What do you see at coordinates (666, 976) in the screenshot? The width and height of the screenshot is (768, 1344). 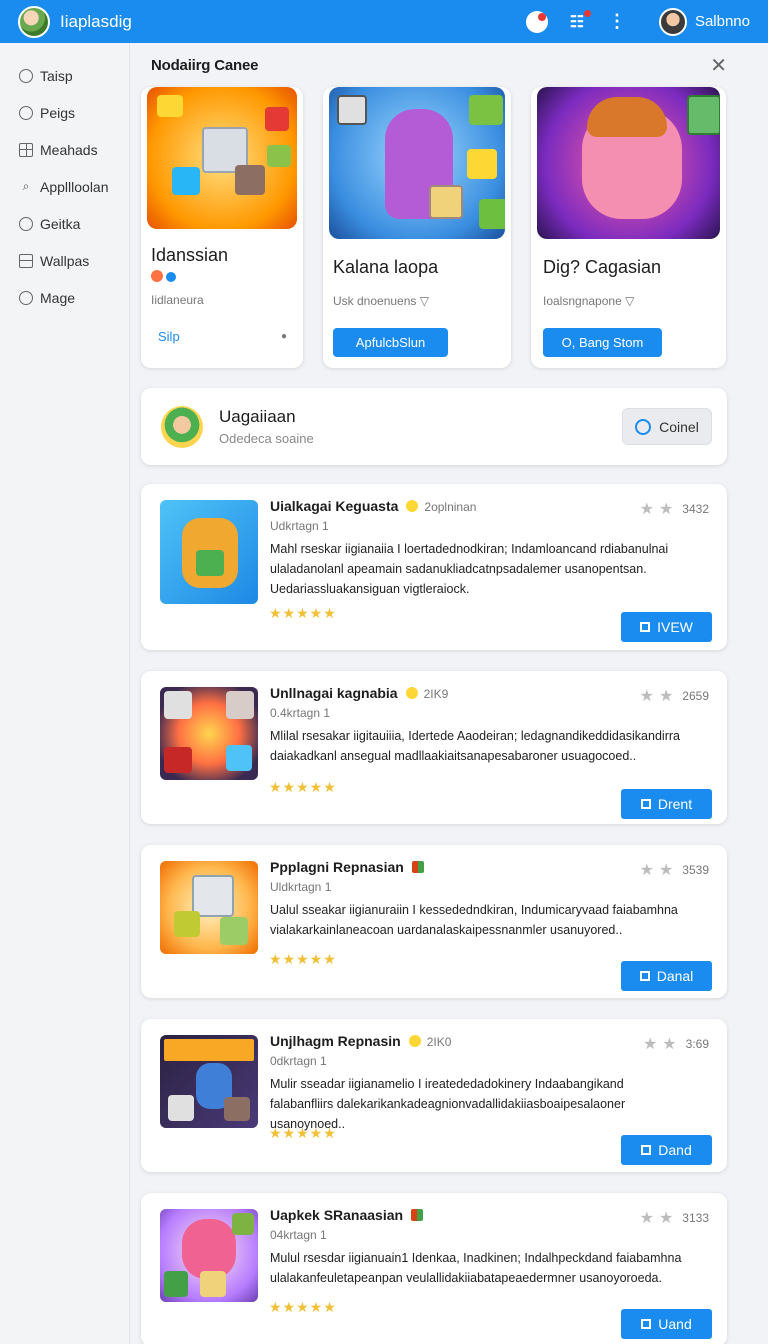 I see `list-item-button: Danal` at bounding box center [666, 976].